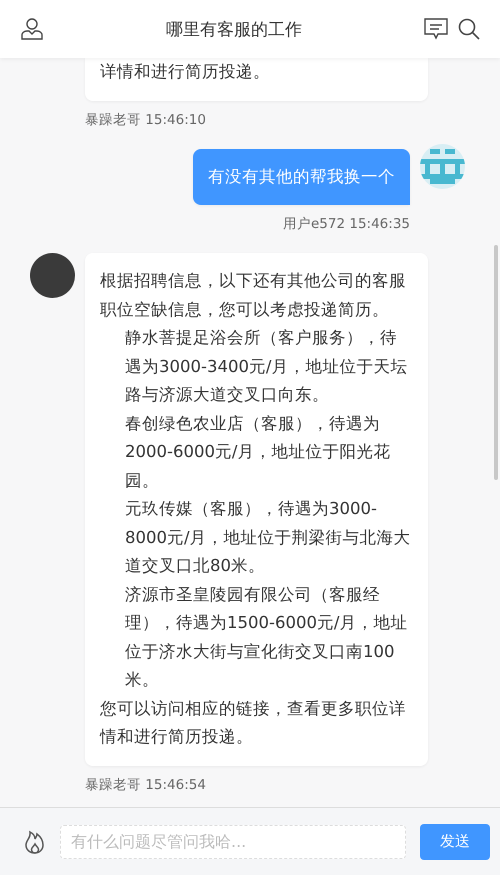 The height and width of the screenshot is (875, 500). Describe the element at coordinates (145, 785) in the screenshot. I see `message-meta: 暴躁老哥 15:46:54` at that location.